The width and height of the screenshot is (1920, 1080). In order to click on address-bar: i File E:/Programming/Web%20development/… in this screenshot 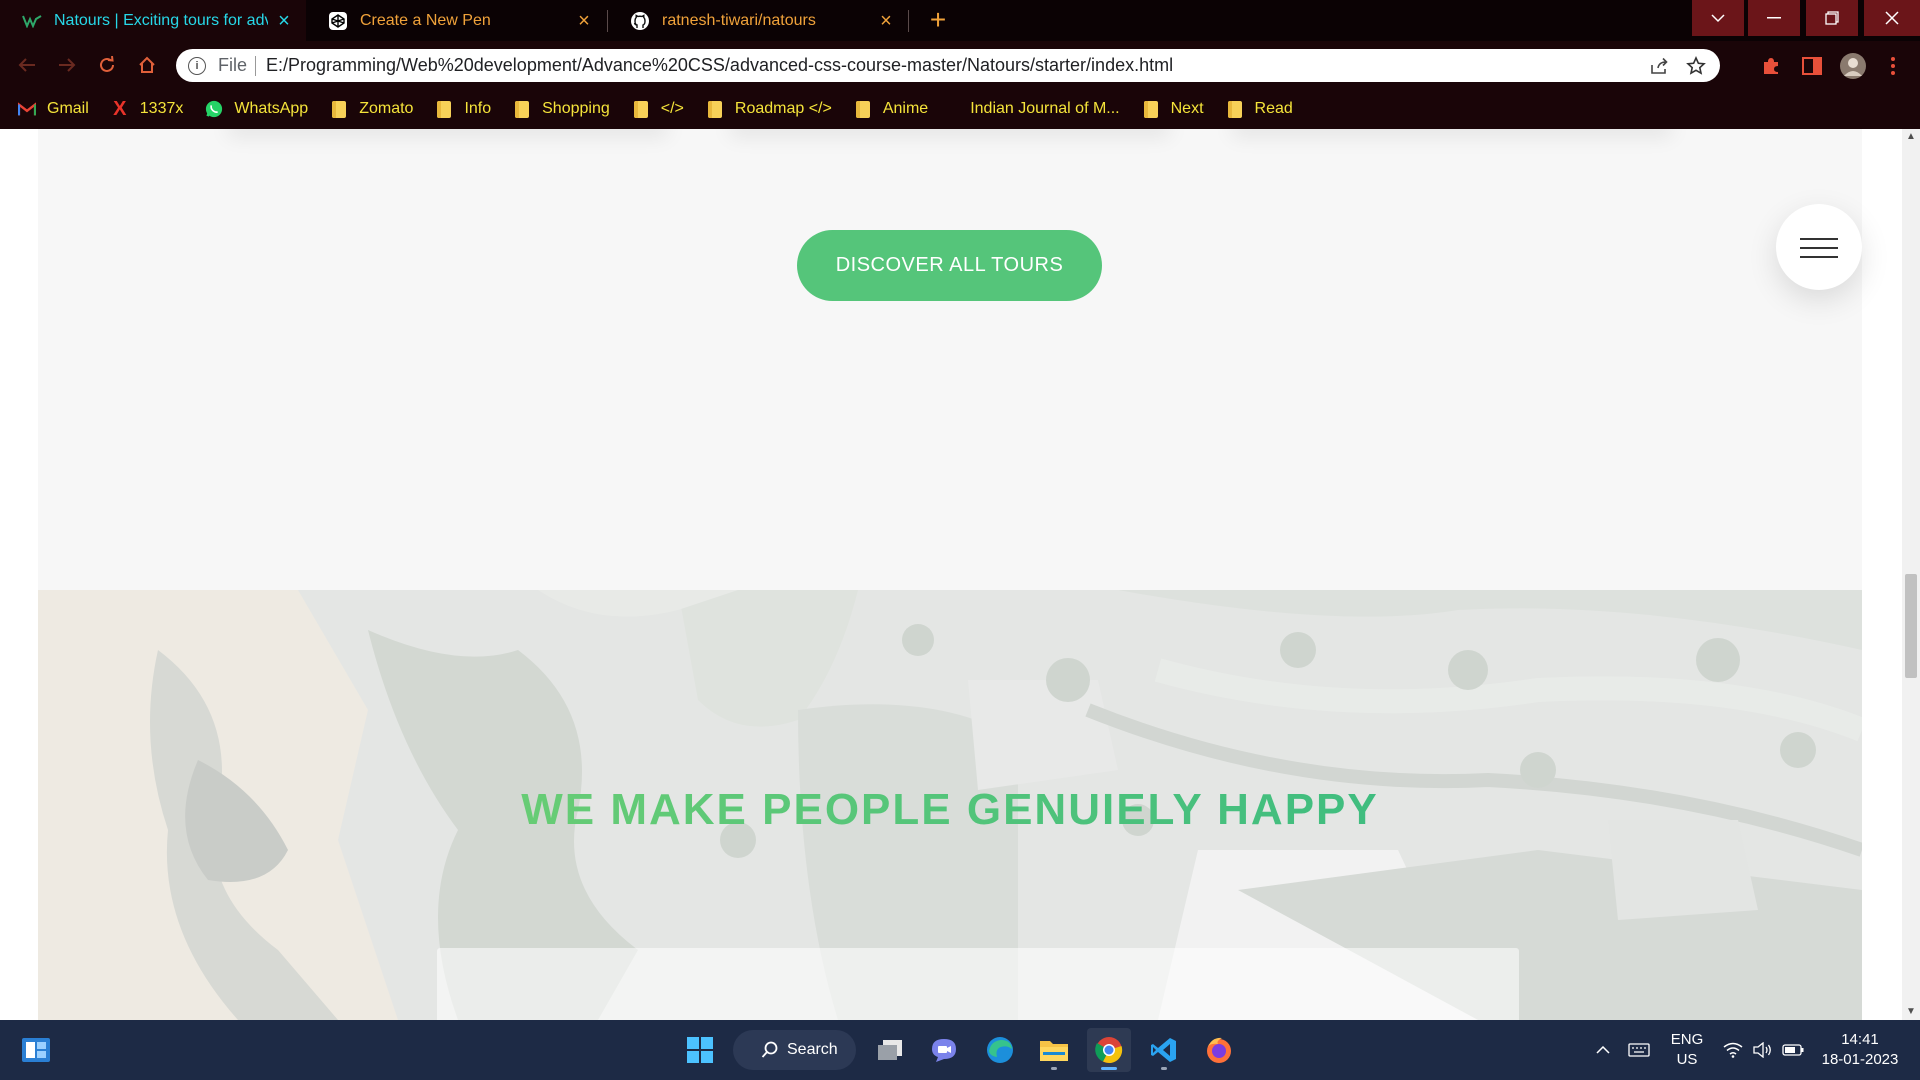, I will do `click(948, 65)`.